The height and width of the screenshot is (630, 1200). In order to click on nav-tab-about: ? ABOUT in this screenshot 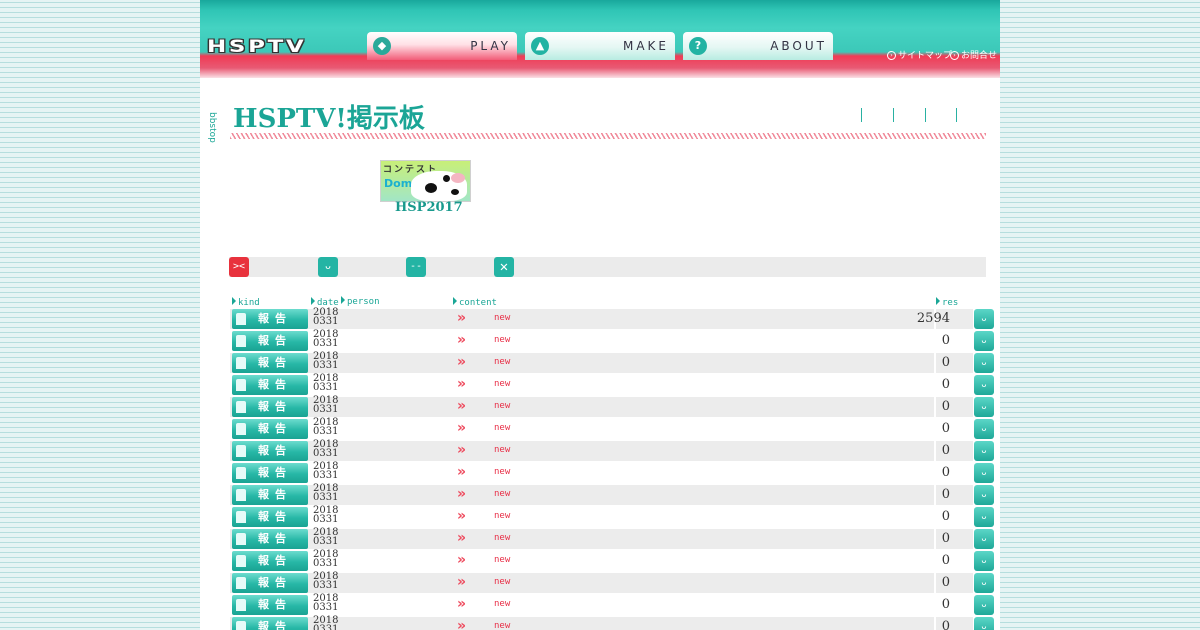, I will do `click(758, 46)`.